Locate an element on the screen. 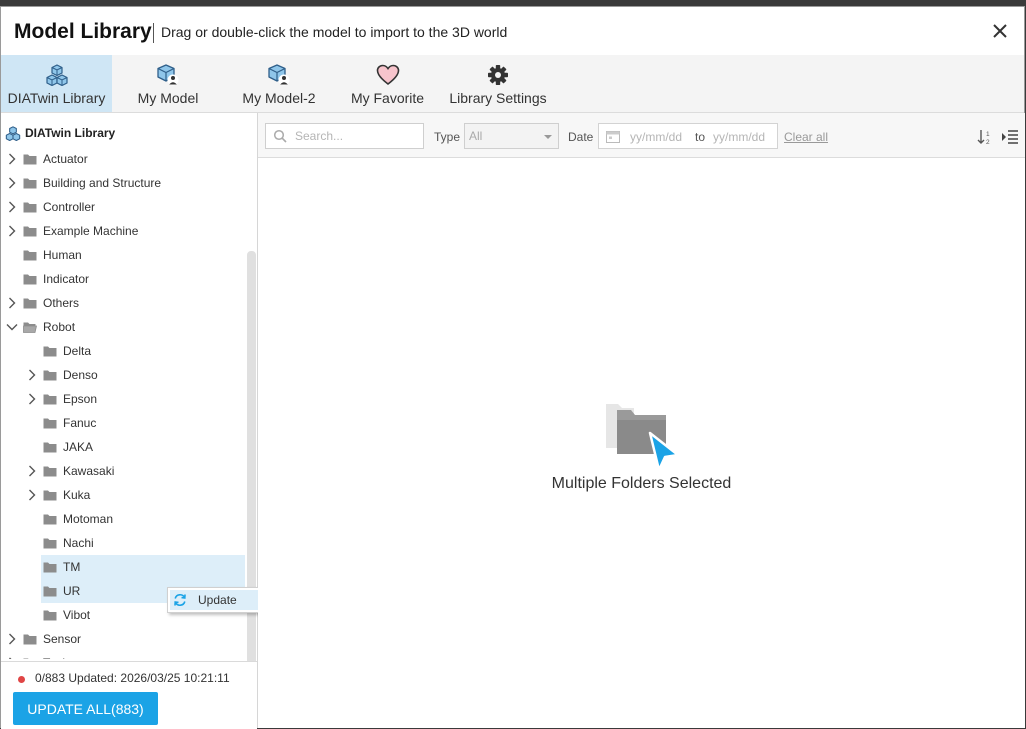 The width and height of the screenshot is (1026, 729). tree-item-nachi: Nachi is located at coordinates (59, 543).